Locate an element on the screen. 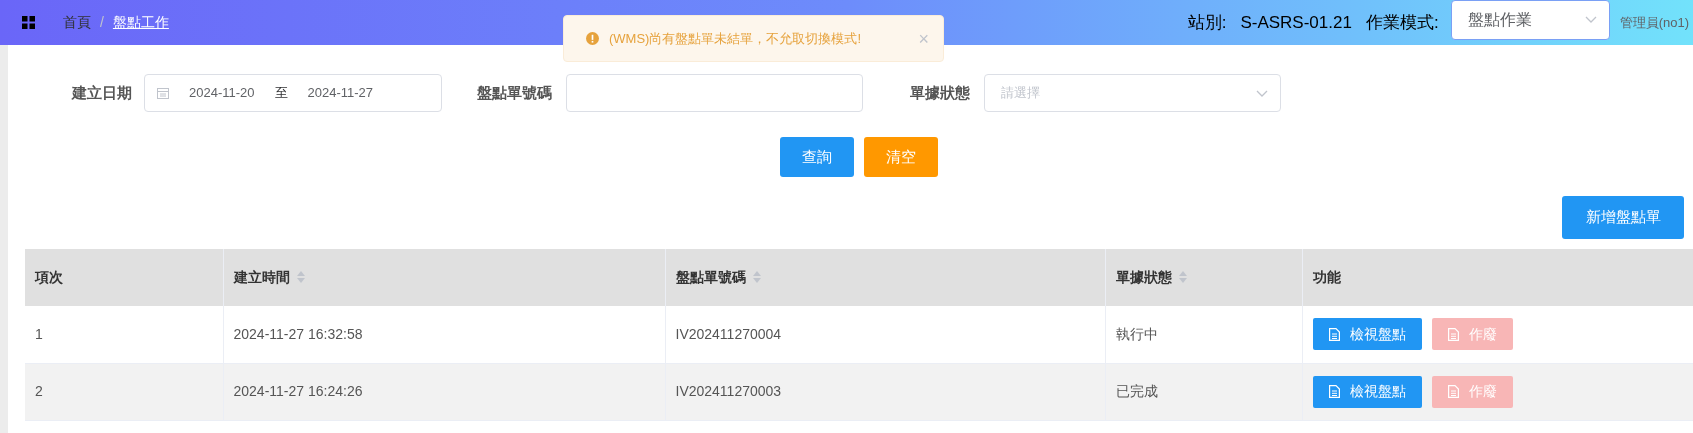 This screenshot has height=433, width=1693. date-range-field: 2024-11-20 至 2024-11-27 is located at coordinates (293, 93).